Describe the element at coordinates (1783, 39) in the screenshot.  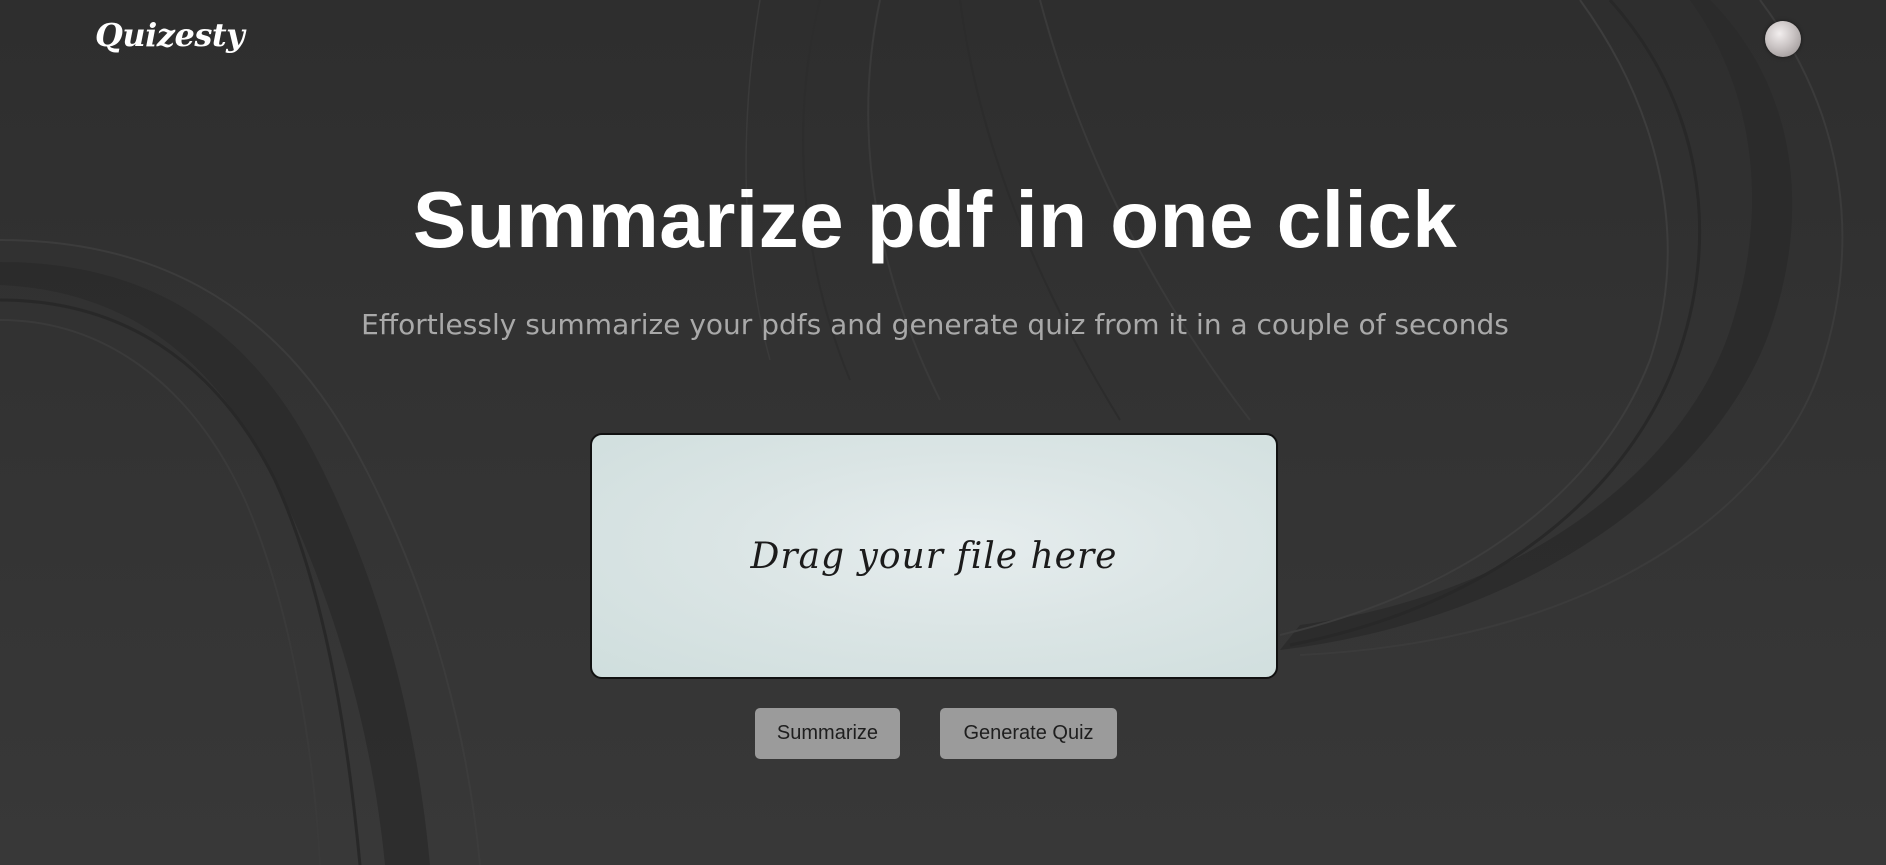
I see `user-avatar-icon` at that location.